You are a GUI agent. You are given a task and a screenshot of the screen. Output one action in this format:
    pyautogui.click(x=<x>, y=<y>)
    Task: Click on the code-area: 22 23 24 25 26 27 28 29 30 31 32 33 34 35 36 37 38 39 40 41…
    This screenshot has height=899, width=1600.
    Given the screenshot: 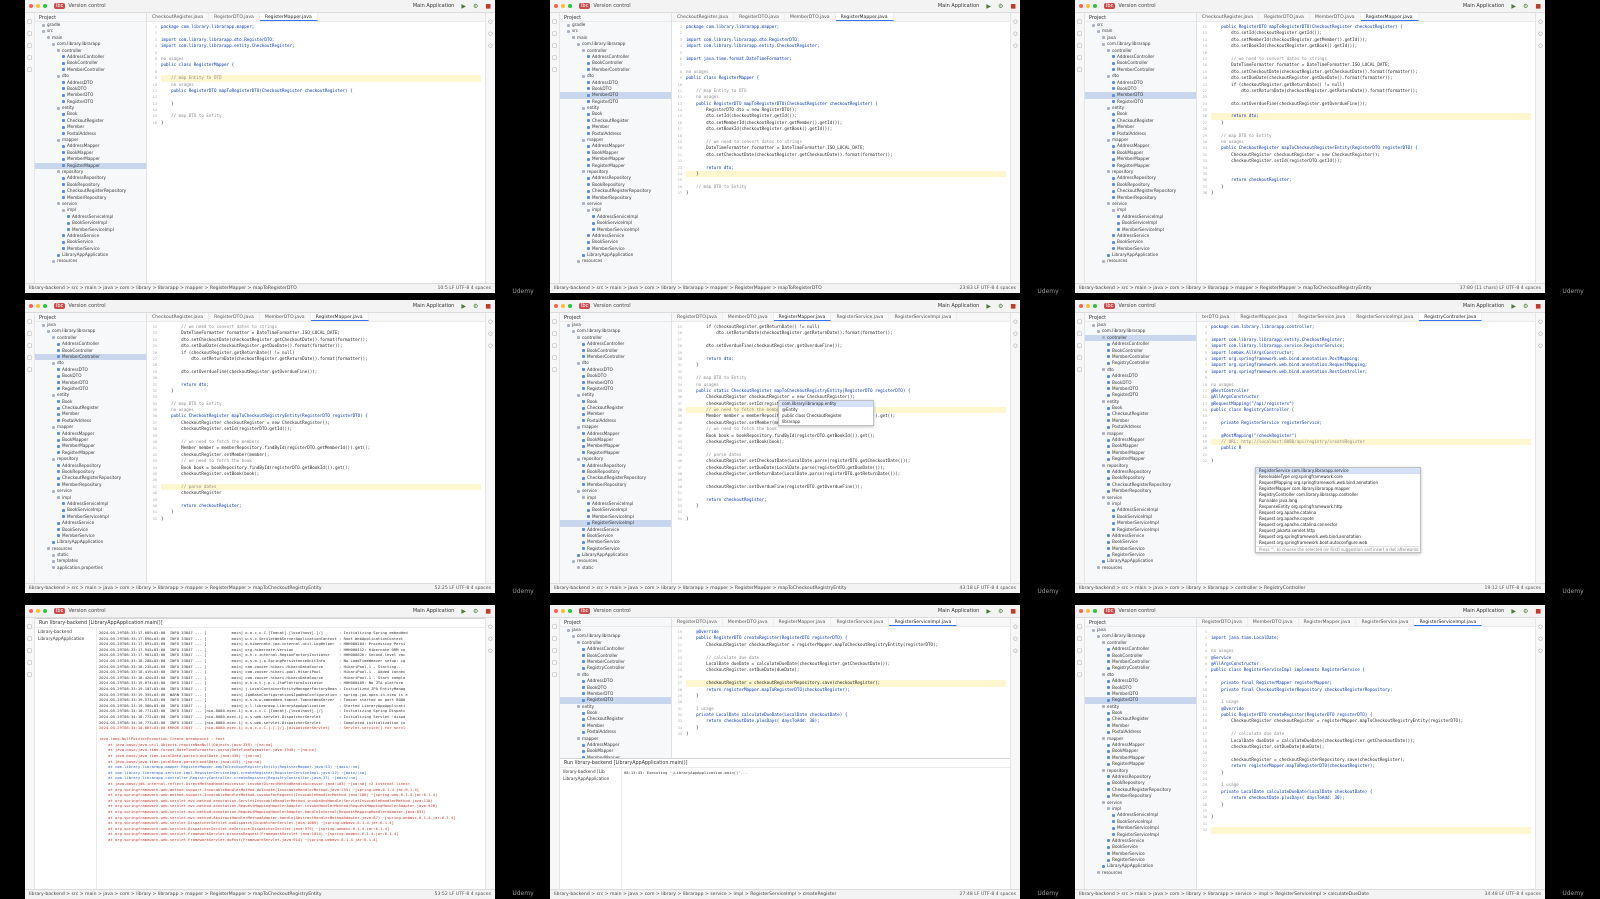 What is the action you would take?
    pyautogui.click(x=316, y=452)
    